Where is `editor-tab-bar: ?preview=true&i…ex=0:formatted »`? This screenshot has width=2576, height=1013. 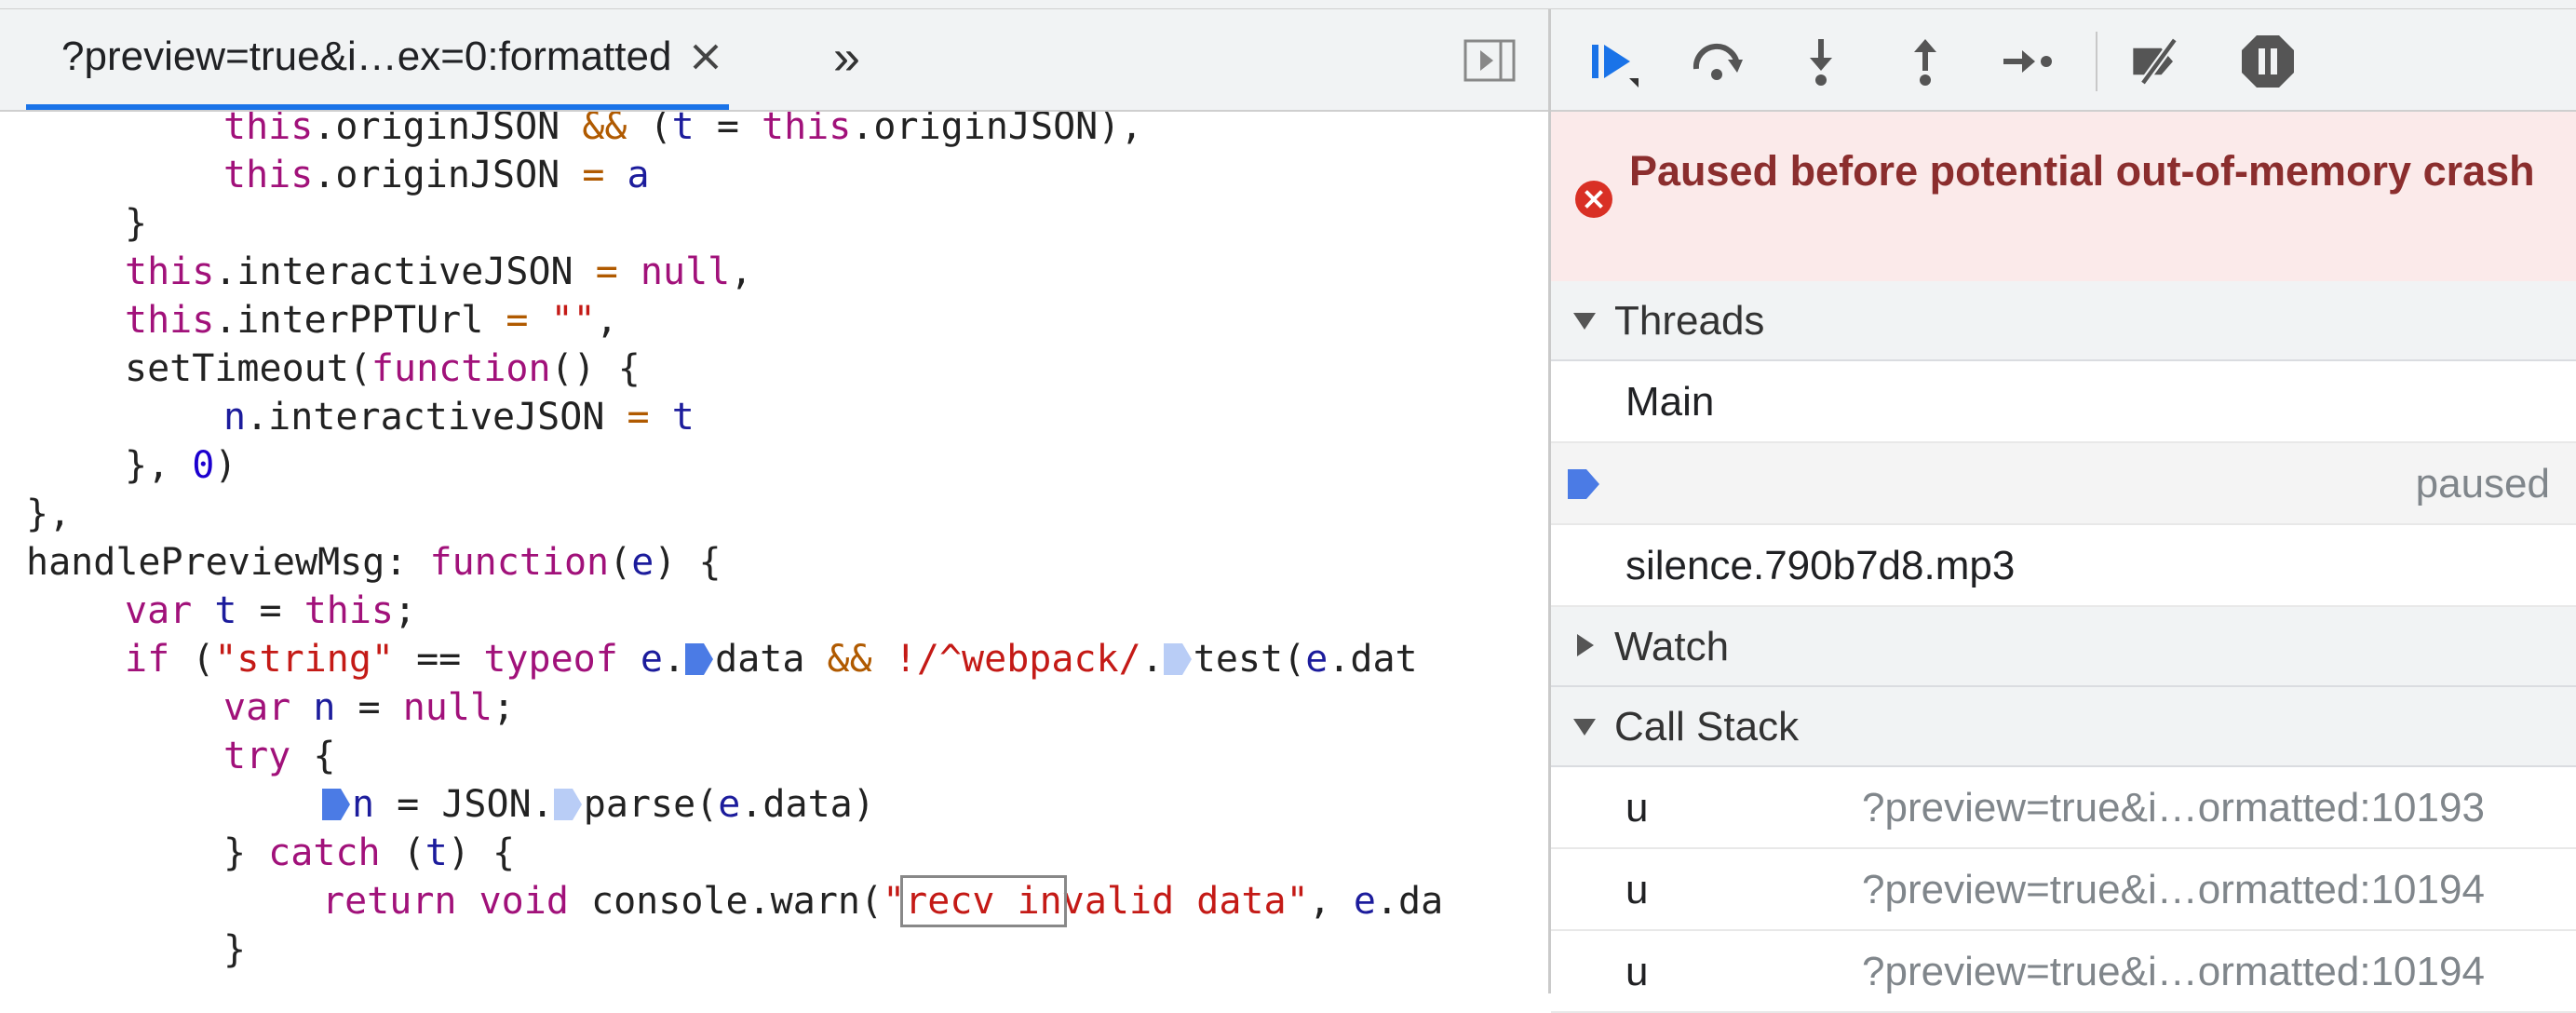 editor-tab-bar: ?preview=true&i…ex=0:formatted » is located at coordinates (774, 60).